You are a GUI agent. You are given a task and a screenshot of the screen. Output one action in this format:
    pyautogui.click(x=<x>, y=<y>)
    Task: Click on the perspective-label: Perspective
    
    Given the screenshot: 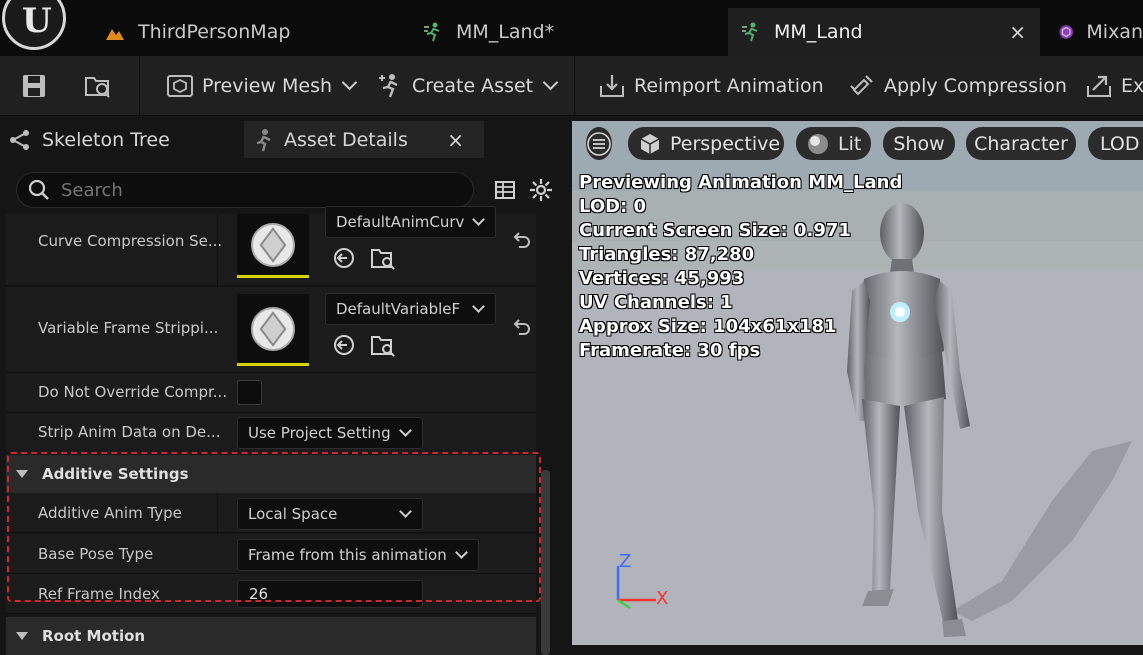 What is the action you would take?
    pyautogui.click(x=725, y=143)
    